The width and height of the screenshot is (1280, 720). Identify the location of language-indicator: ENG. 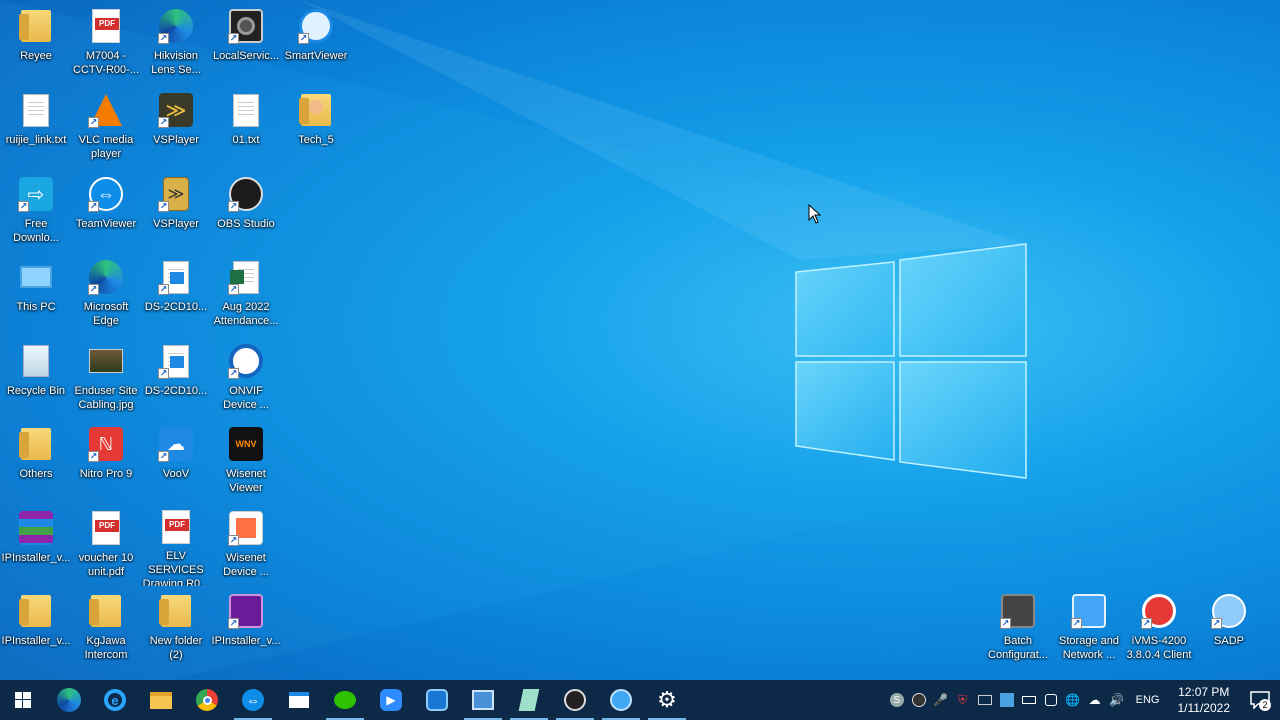
(1148, 700).